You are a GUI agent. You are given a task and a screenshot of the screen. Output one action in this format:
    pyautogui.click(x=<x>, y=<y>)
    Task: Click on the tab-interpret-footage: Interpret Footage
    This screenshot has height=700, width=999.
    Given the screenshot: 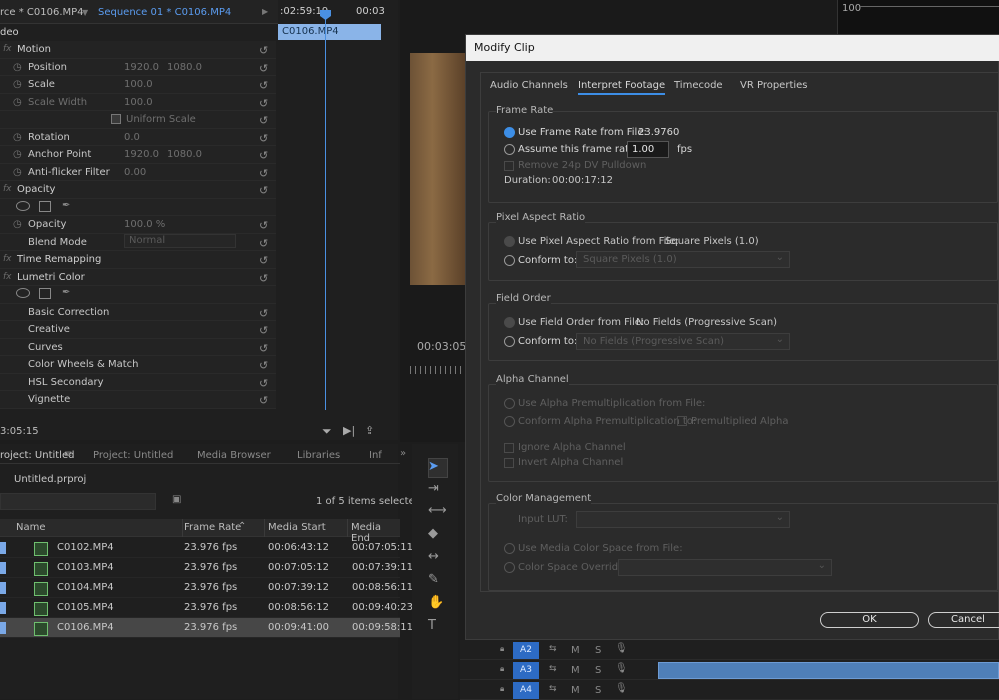 What is the action you would take?
    pyautogui.click(x=622, y=87)
    